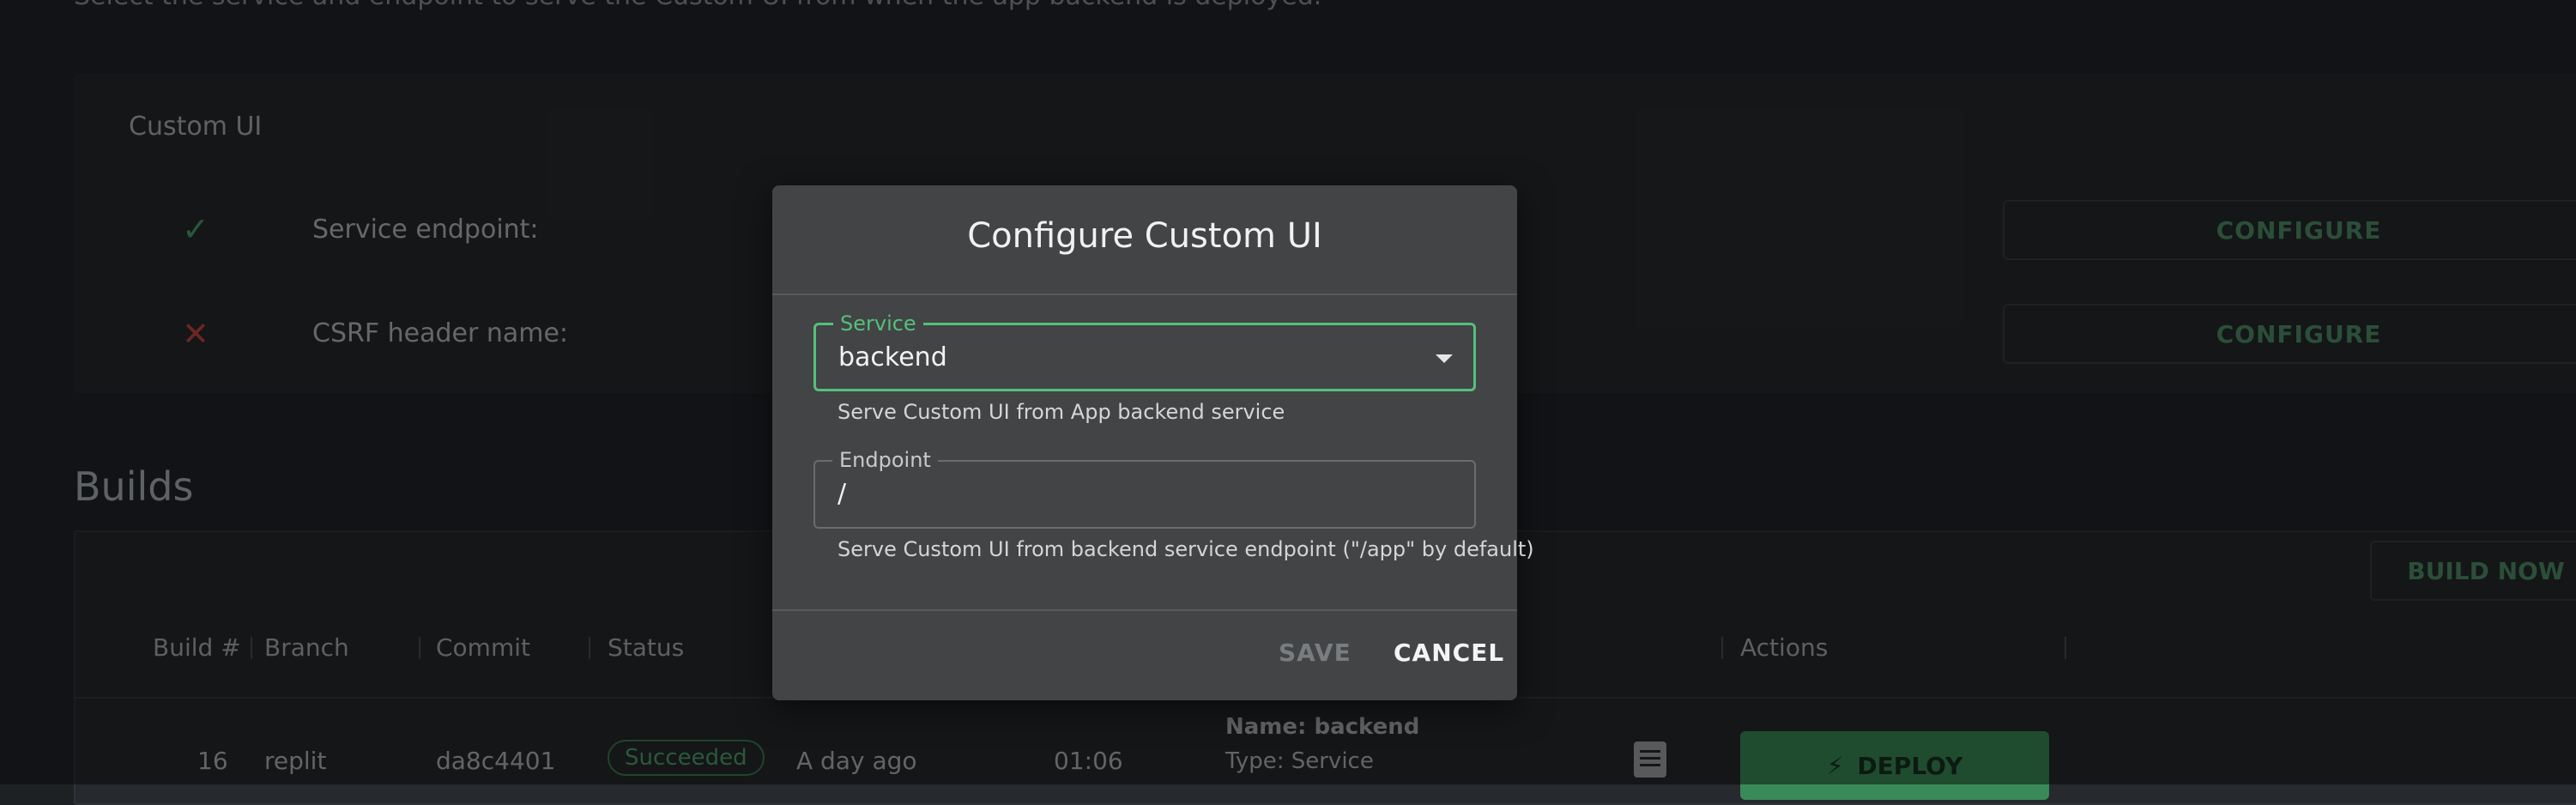  What do you see at coordinates (1315, 653) in the screenshot?
I see `save-button: SAVE` at bounding box center [1315, 653].